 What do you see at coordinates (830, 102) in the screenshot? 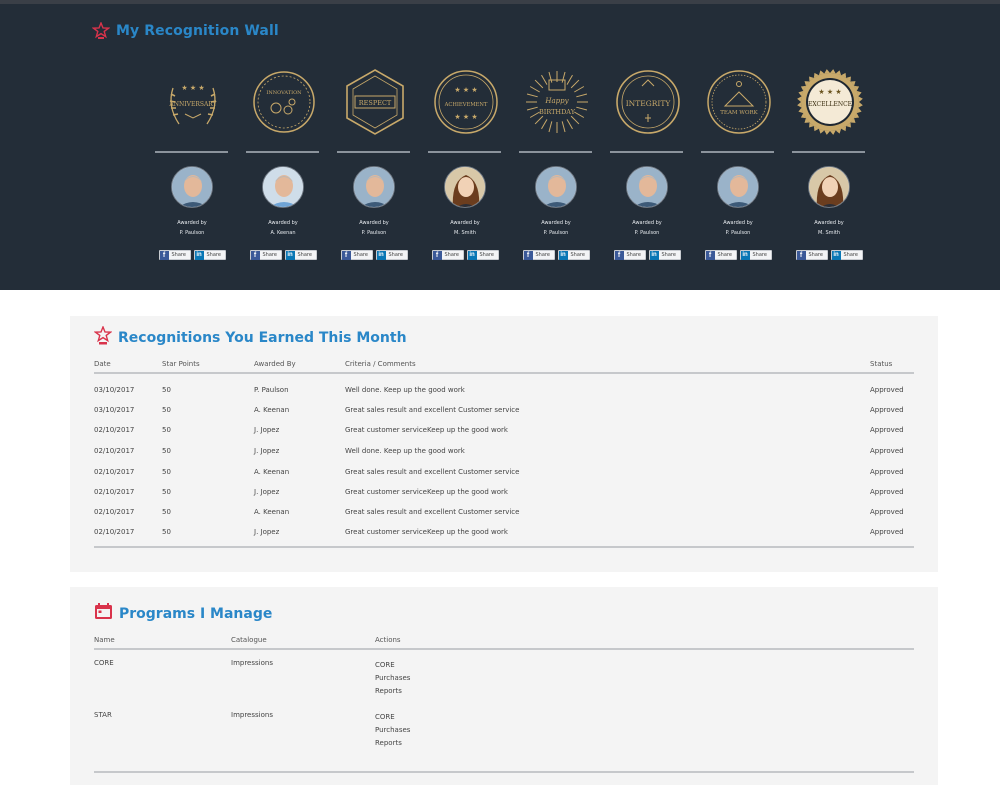
I see `excellence-gold-seal-badge-icon: ★ ★ ★ EXCELLENCE` at bounding box center [830, 102].